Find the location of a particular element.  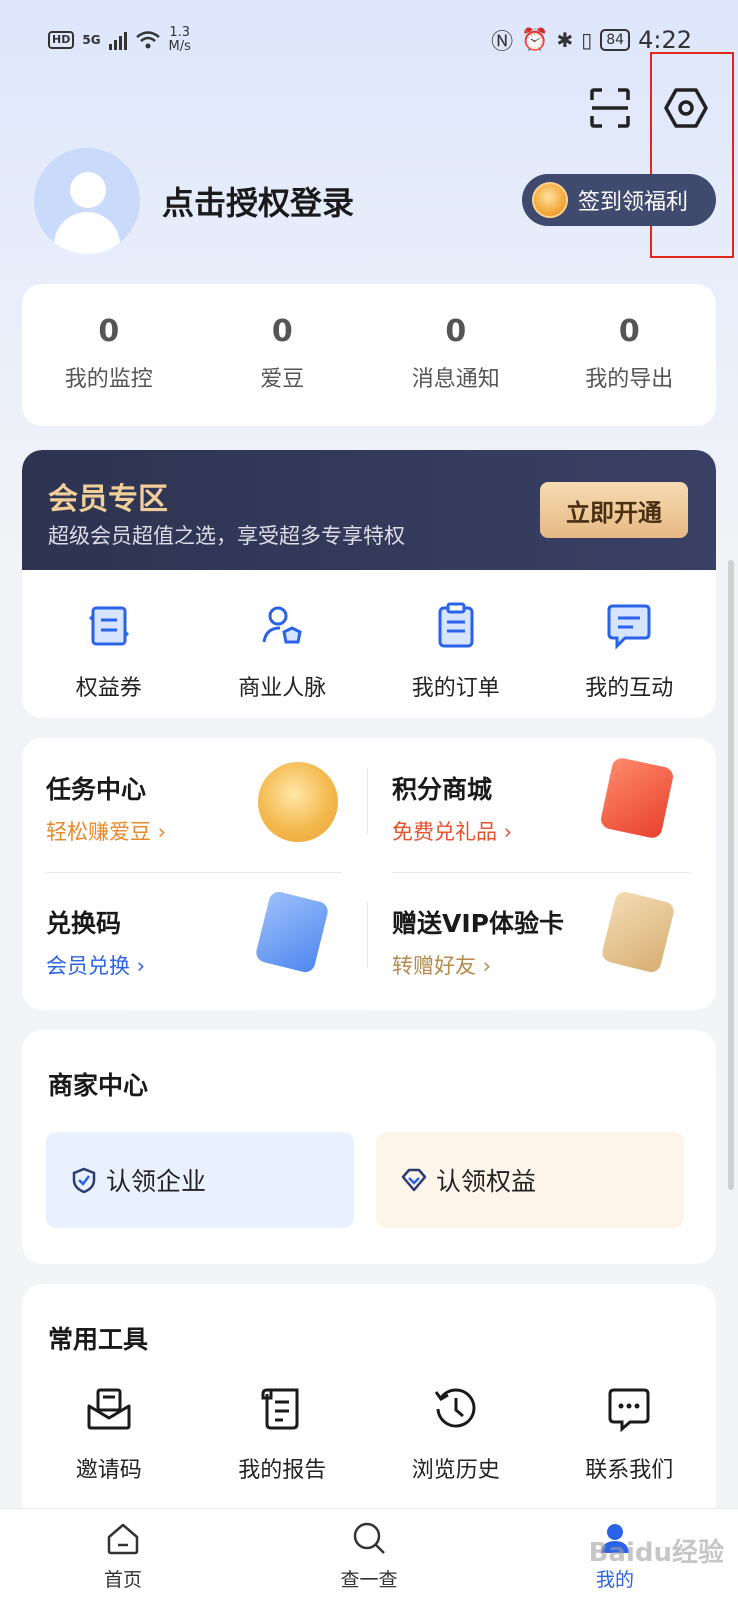

quick-links: 权益券 商业人脉 我的订单 我的互动 is located at coordinates (369, 636).